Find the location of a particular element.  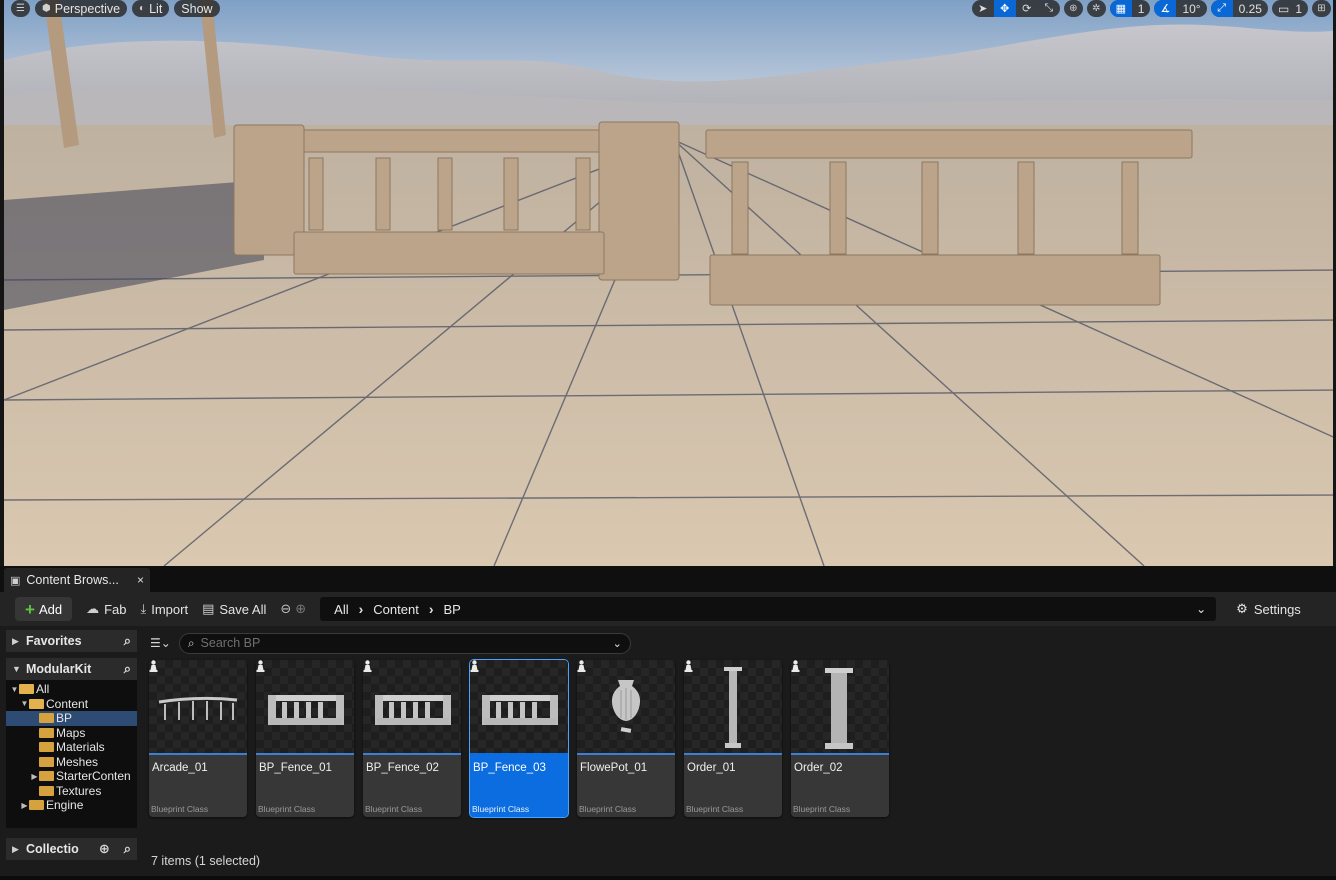

asset-tile: BP_Fence_01 Blueprint Class is located at coordinates (305, 738).